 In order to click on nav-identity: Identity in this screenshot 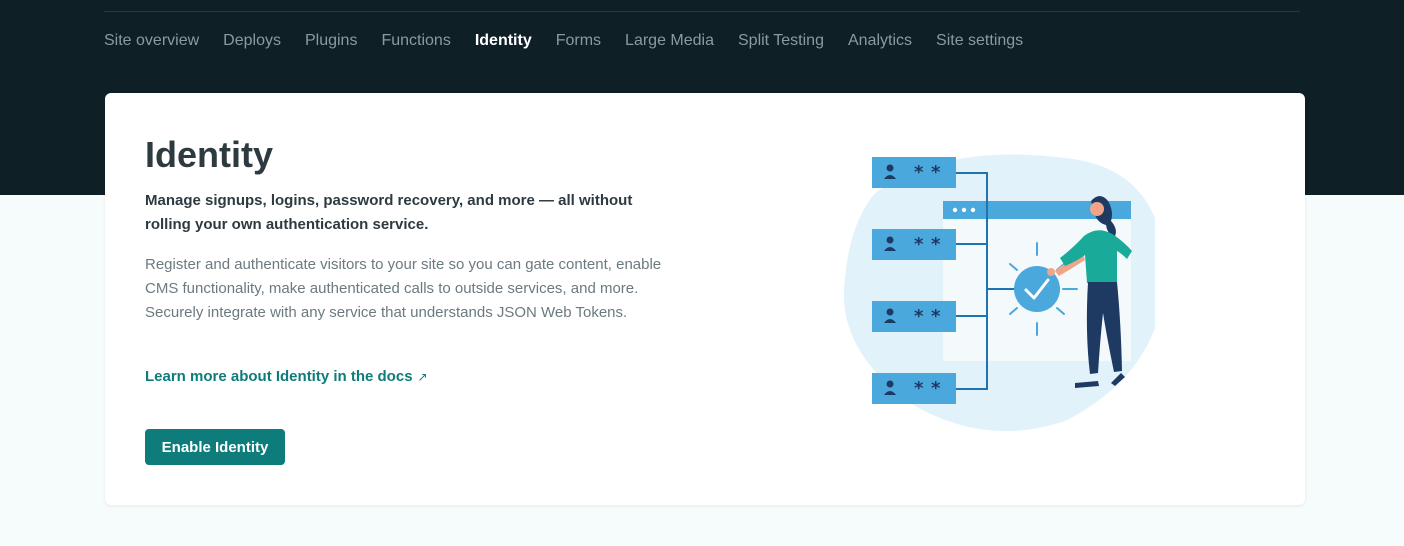, I will do `click(503, 41)`.